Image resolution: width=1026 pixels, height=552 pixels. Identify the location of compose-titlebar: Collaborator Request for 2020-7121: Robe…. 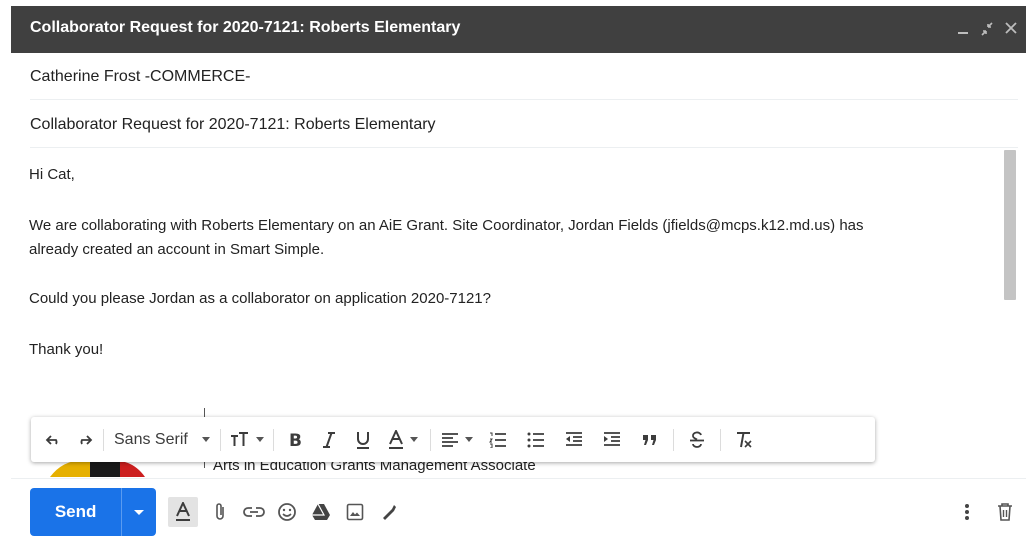
(518, 29).